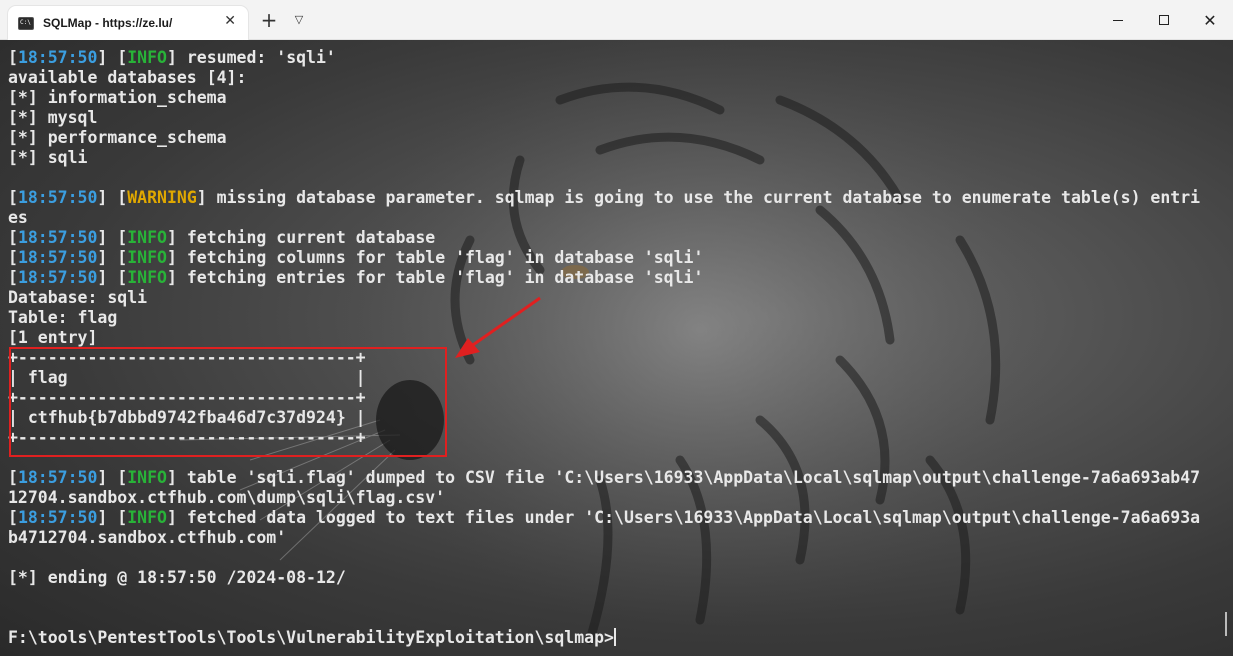 The height and width of the screenshot is (656, 1233). I want to click on tab-sqlmap: SQLMap - https://ze.lu/ ✕, so click(128, 23).